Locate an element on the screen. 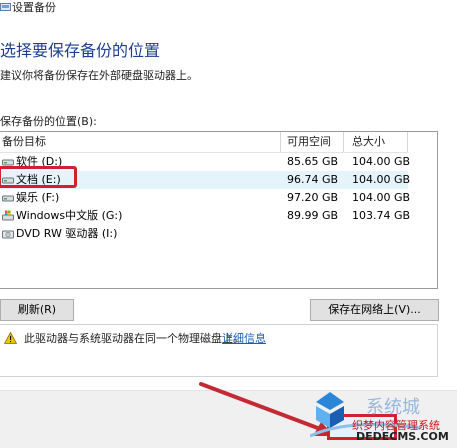  table-row: Windows中文版 (G:) 89.99 GB 103.74 GB is located at coordinates (205, 216).